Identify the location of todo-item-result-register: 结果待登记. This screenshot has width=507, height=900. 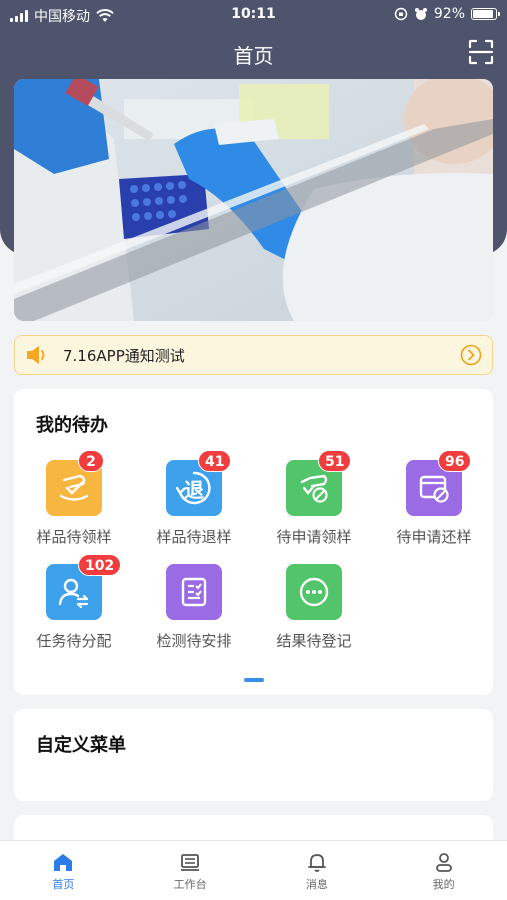
(314, 607).